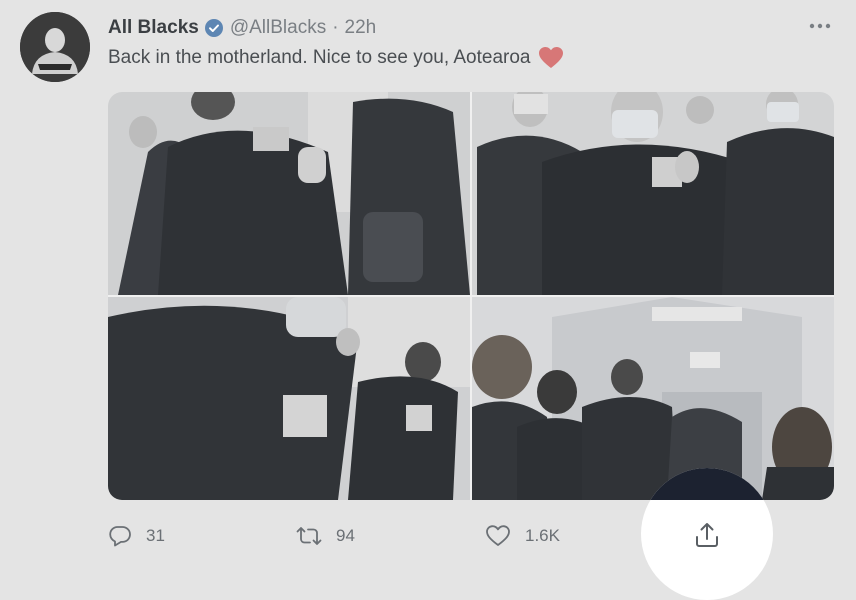 The image size is (856, 600). What do you see at coordinates (542, 535) in the screenshot?
I see `like-count: 1.6K` at bounding box center [542, 535].